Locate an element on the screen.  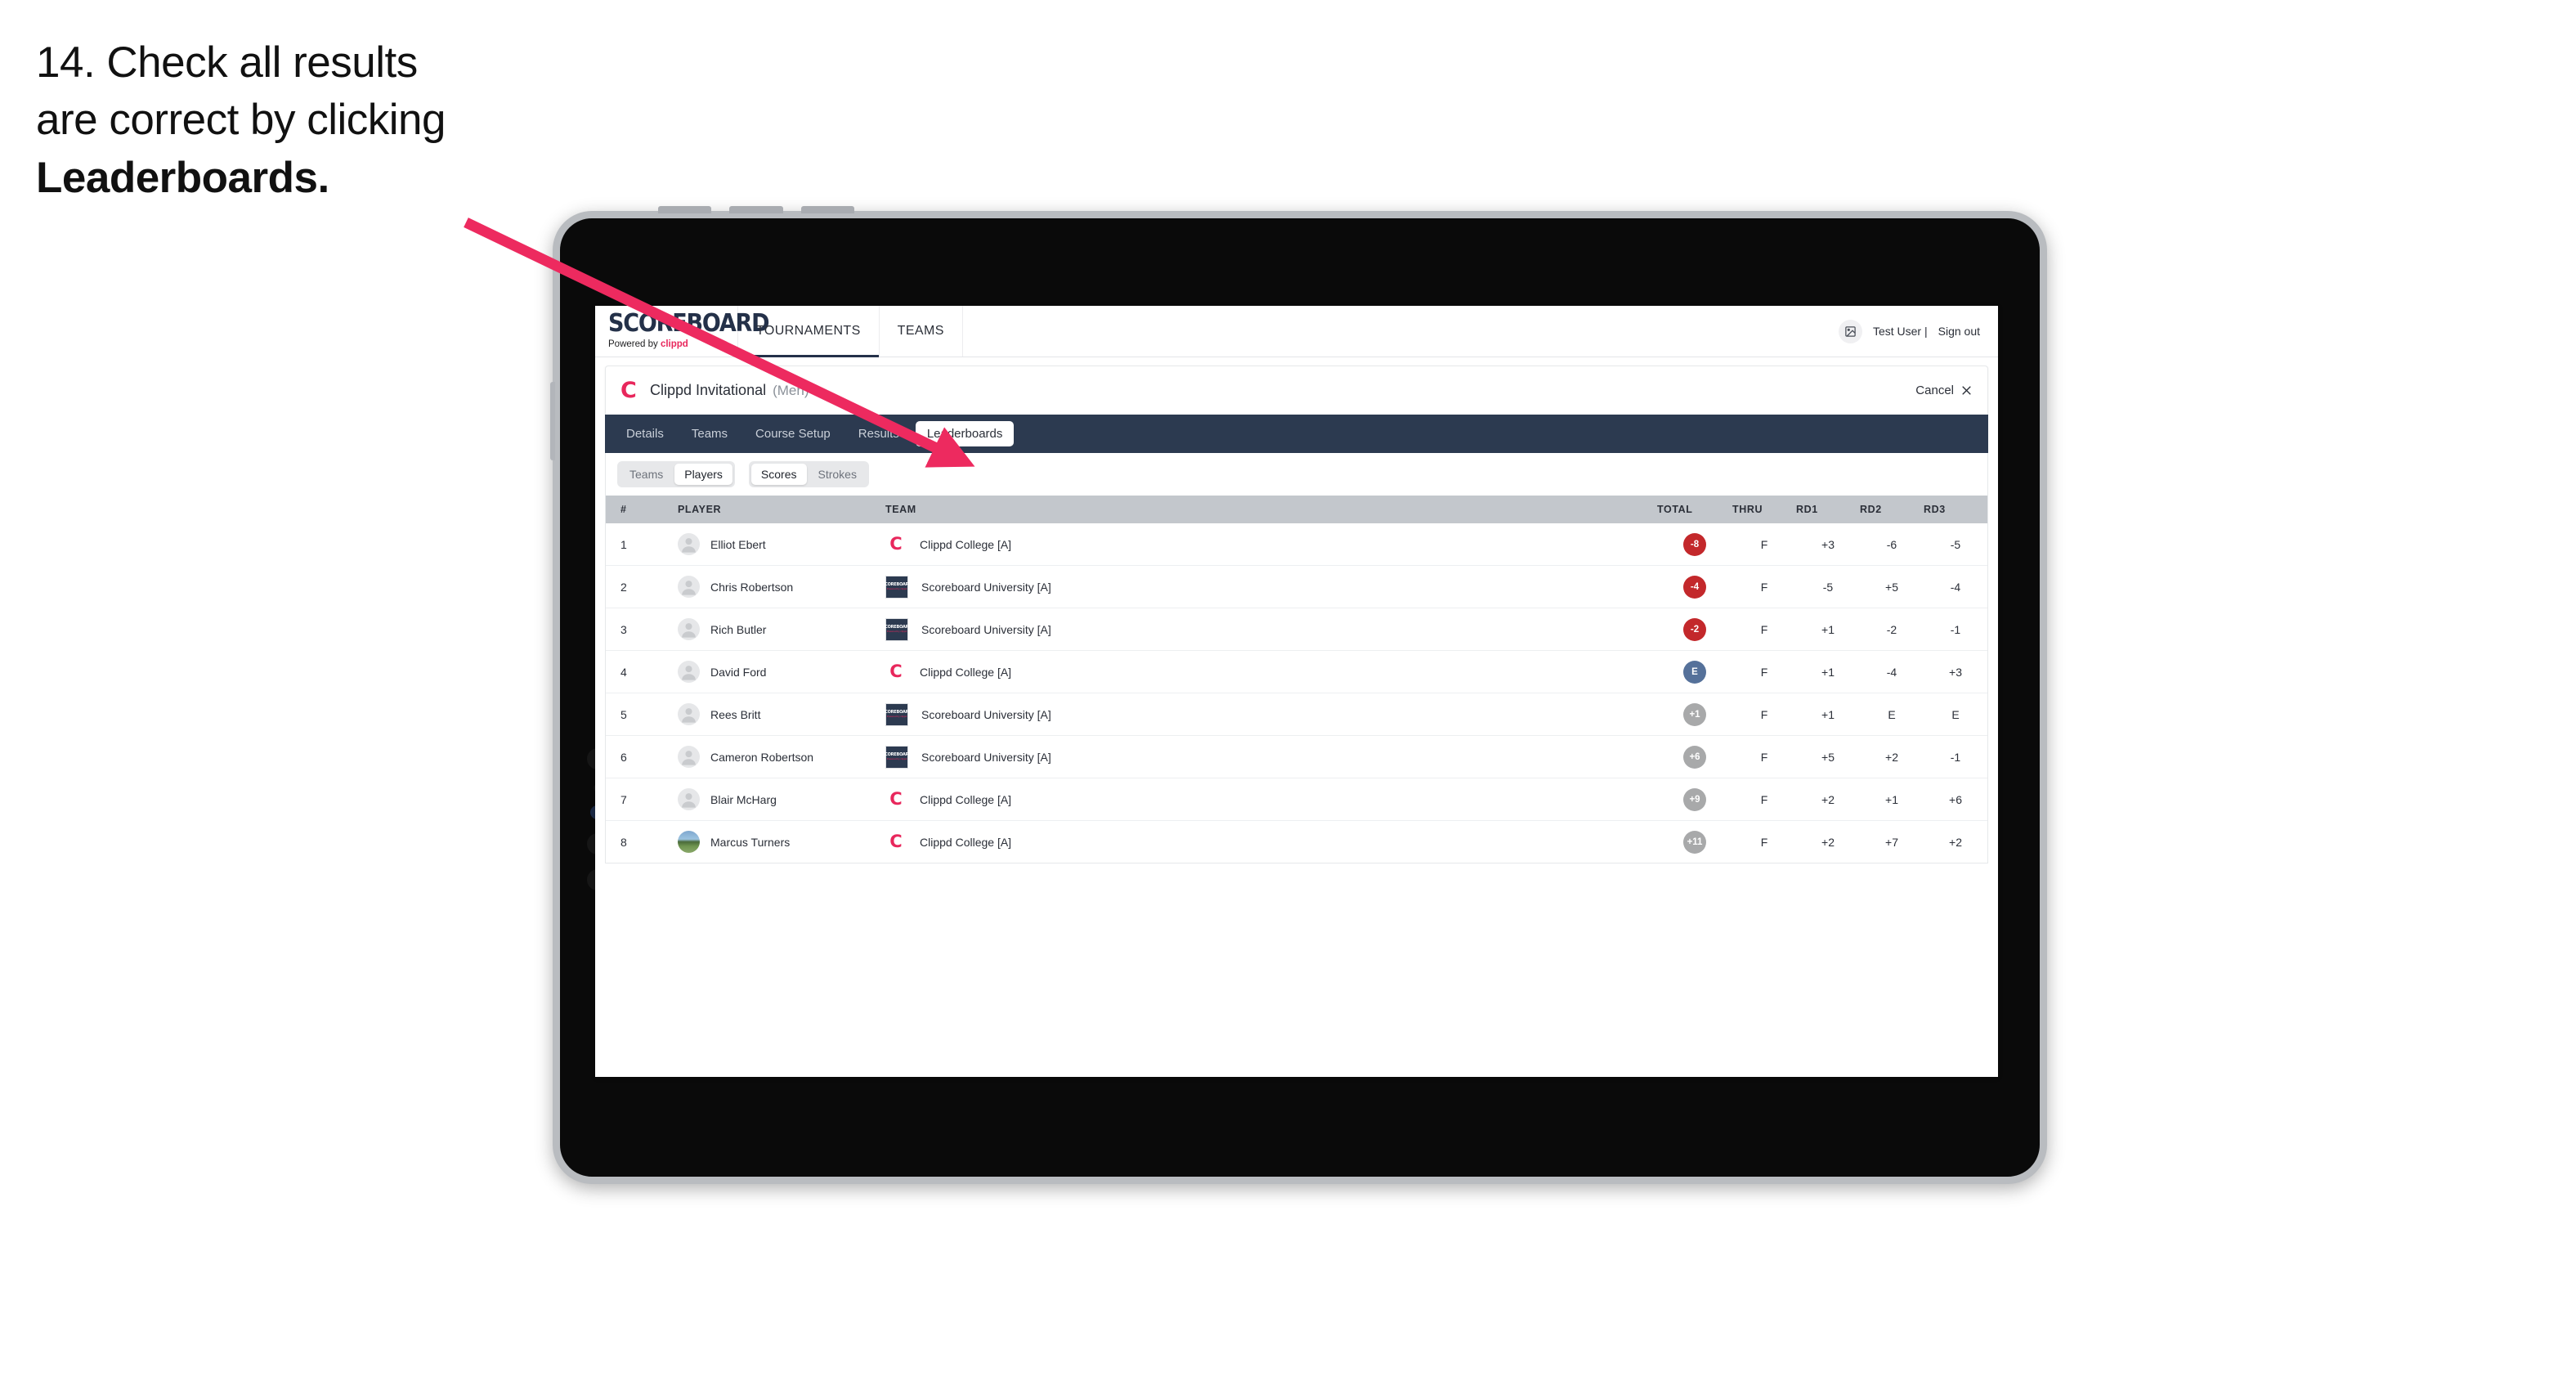
cell-rd3: -5 is located at coordinates (1955, 544).